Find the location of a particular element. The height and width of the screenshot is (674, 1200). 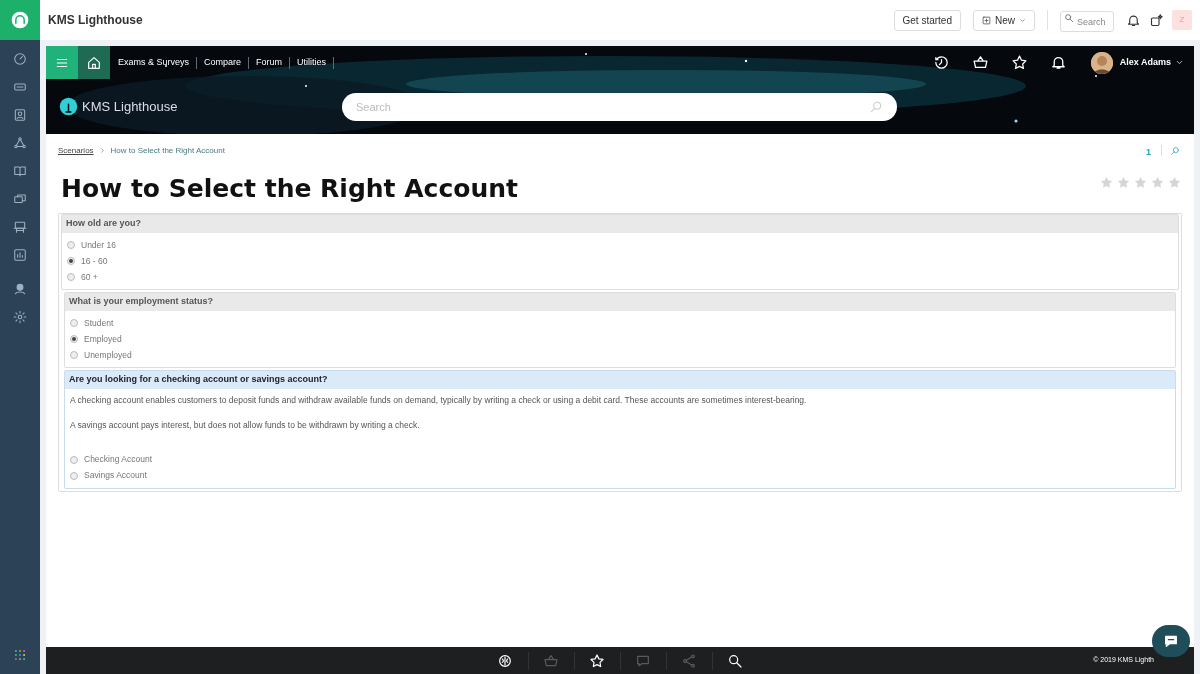

app-logo is located at coordinates (20, 20).